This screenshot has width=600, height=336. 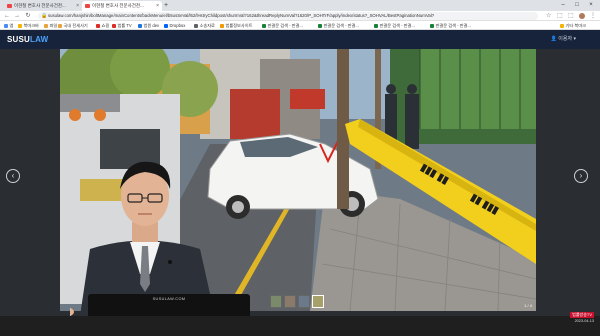 I want to click on profile-avatar, so click(x=582, y=16).